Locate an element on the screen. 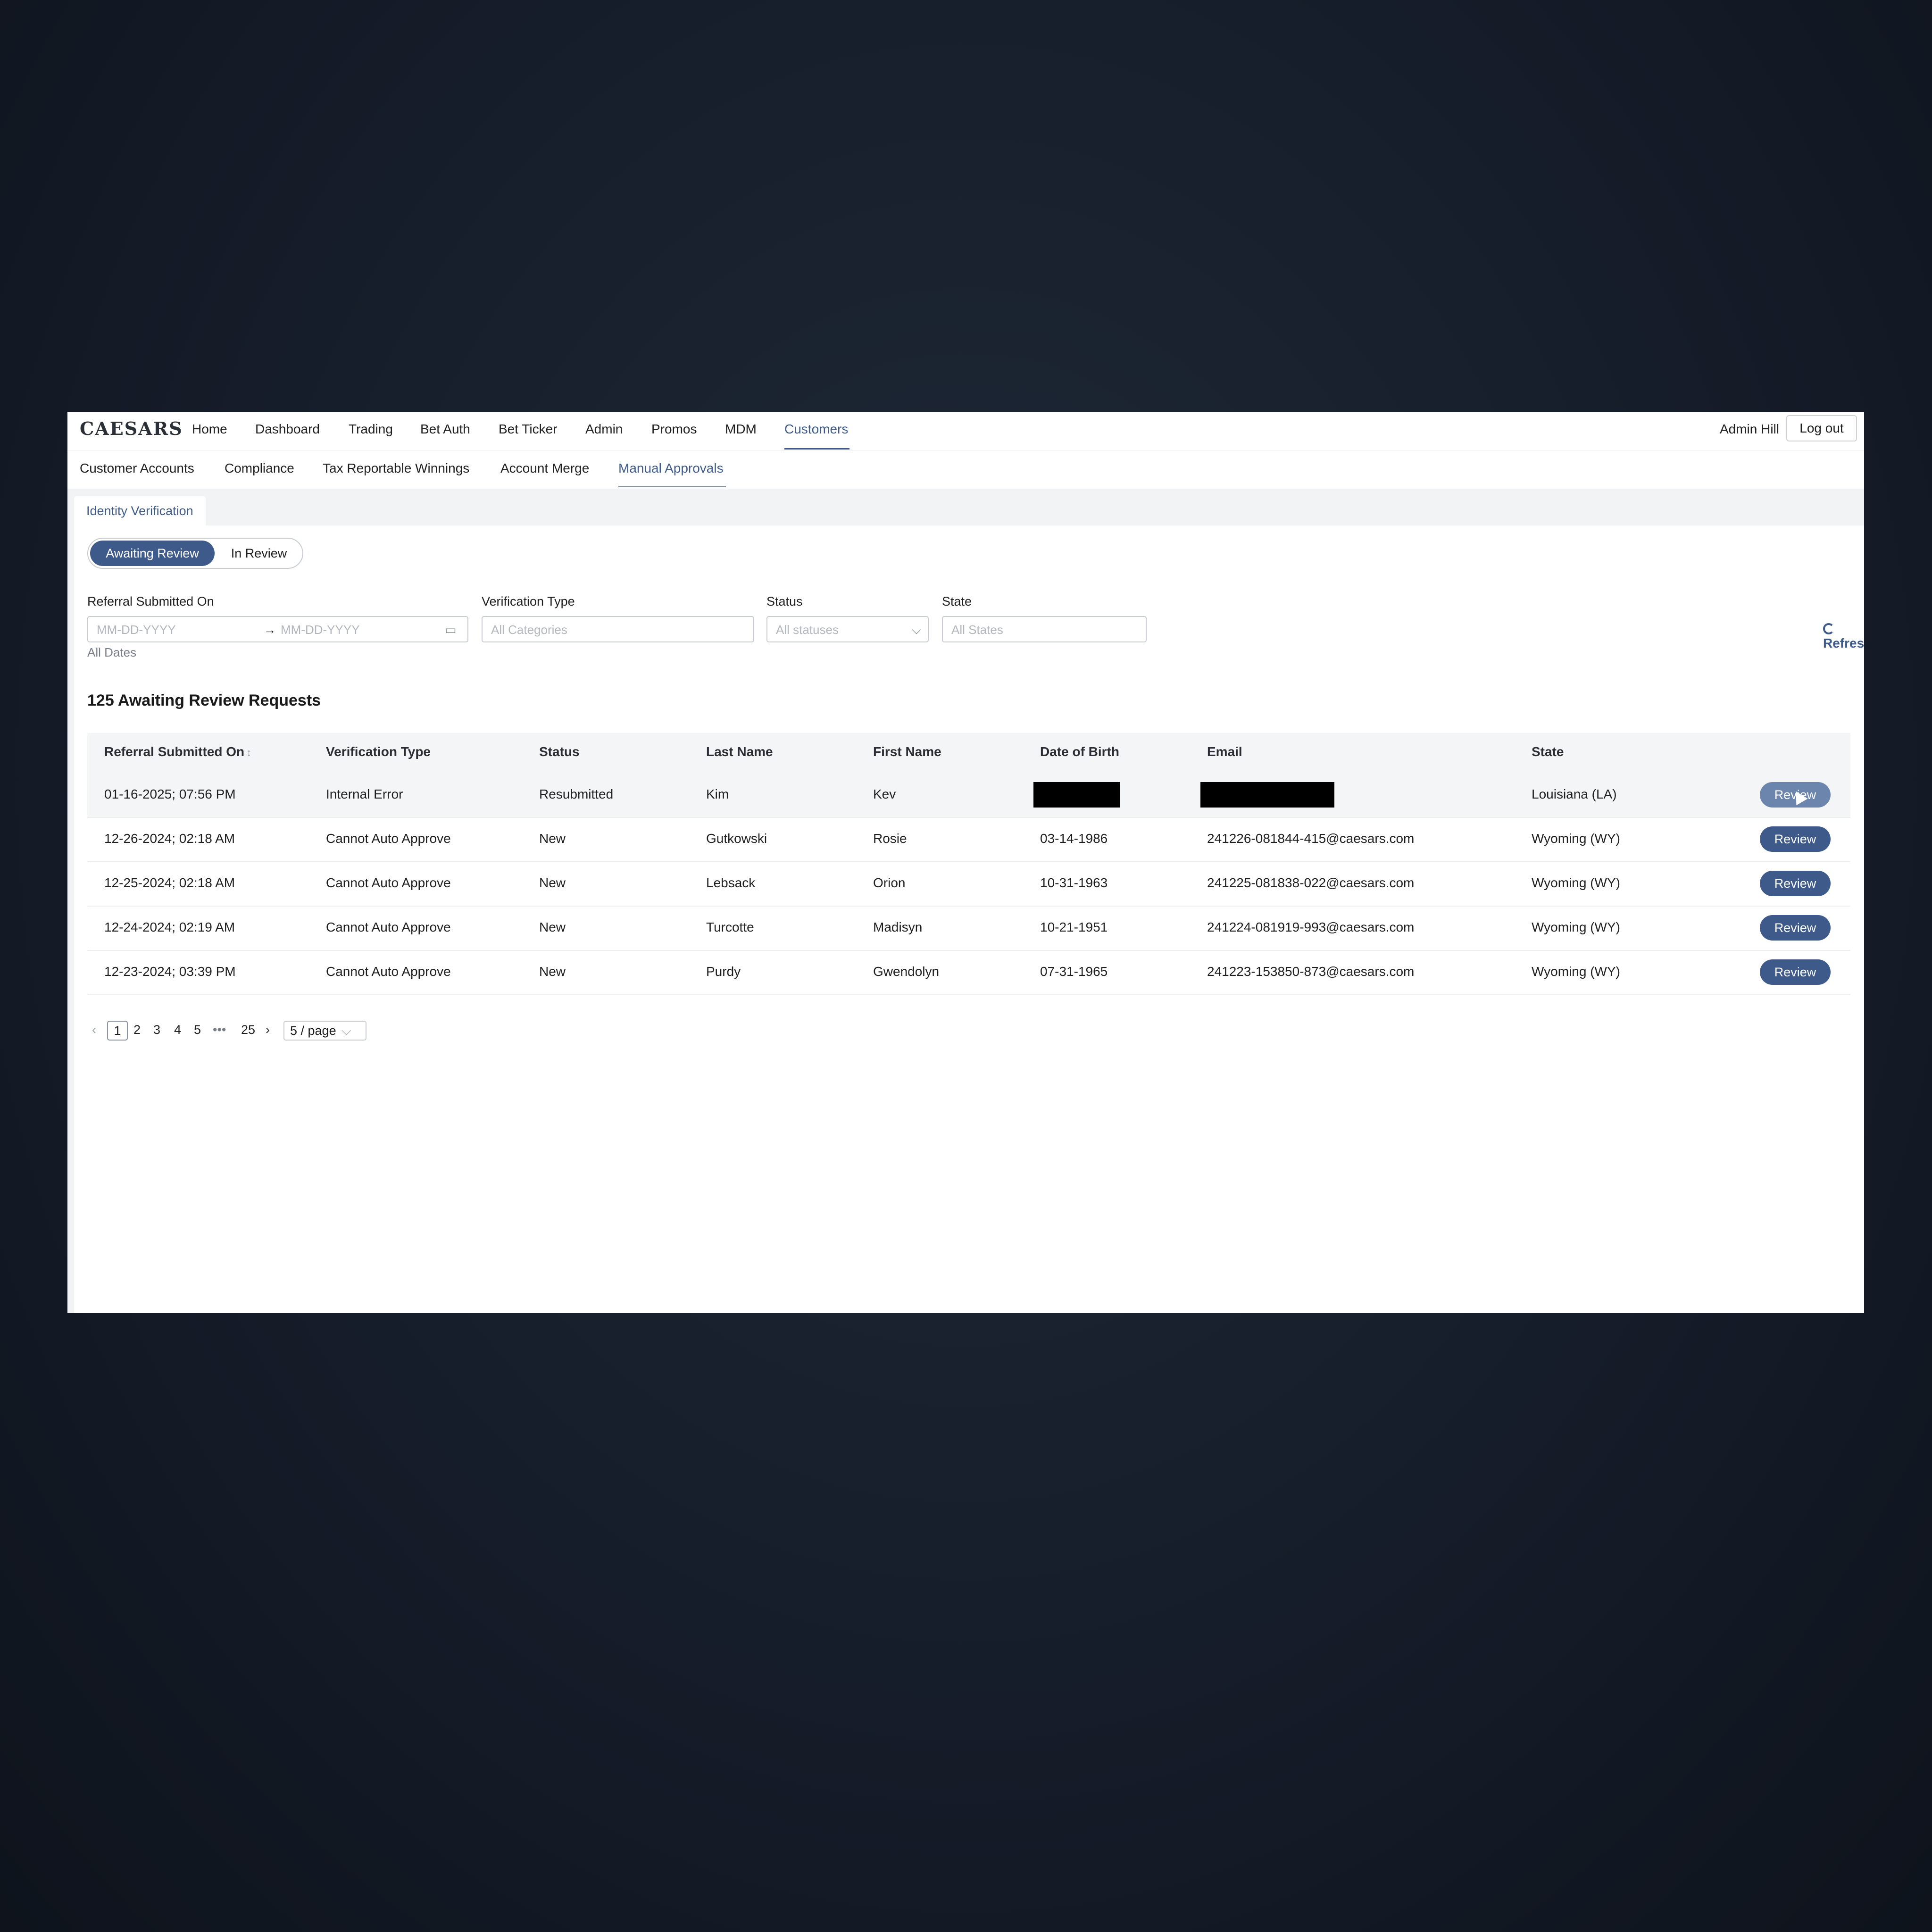 The image size is (1932, 1932). cell-submitted: 12-26-2024; 02:18 AM is located at coordinates (170, 839).